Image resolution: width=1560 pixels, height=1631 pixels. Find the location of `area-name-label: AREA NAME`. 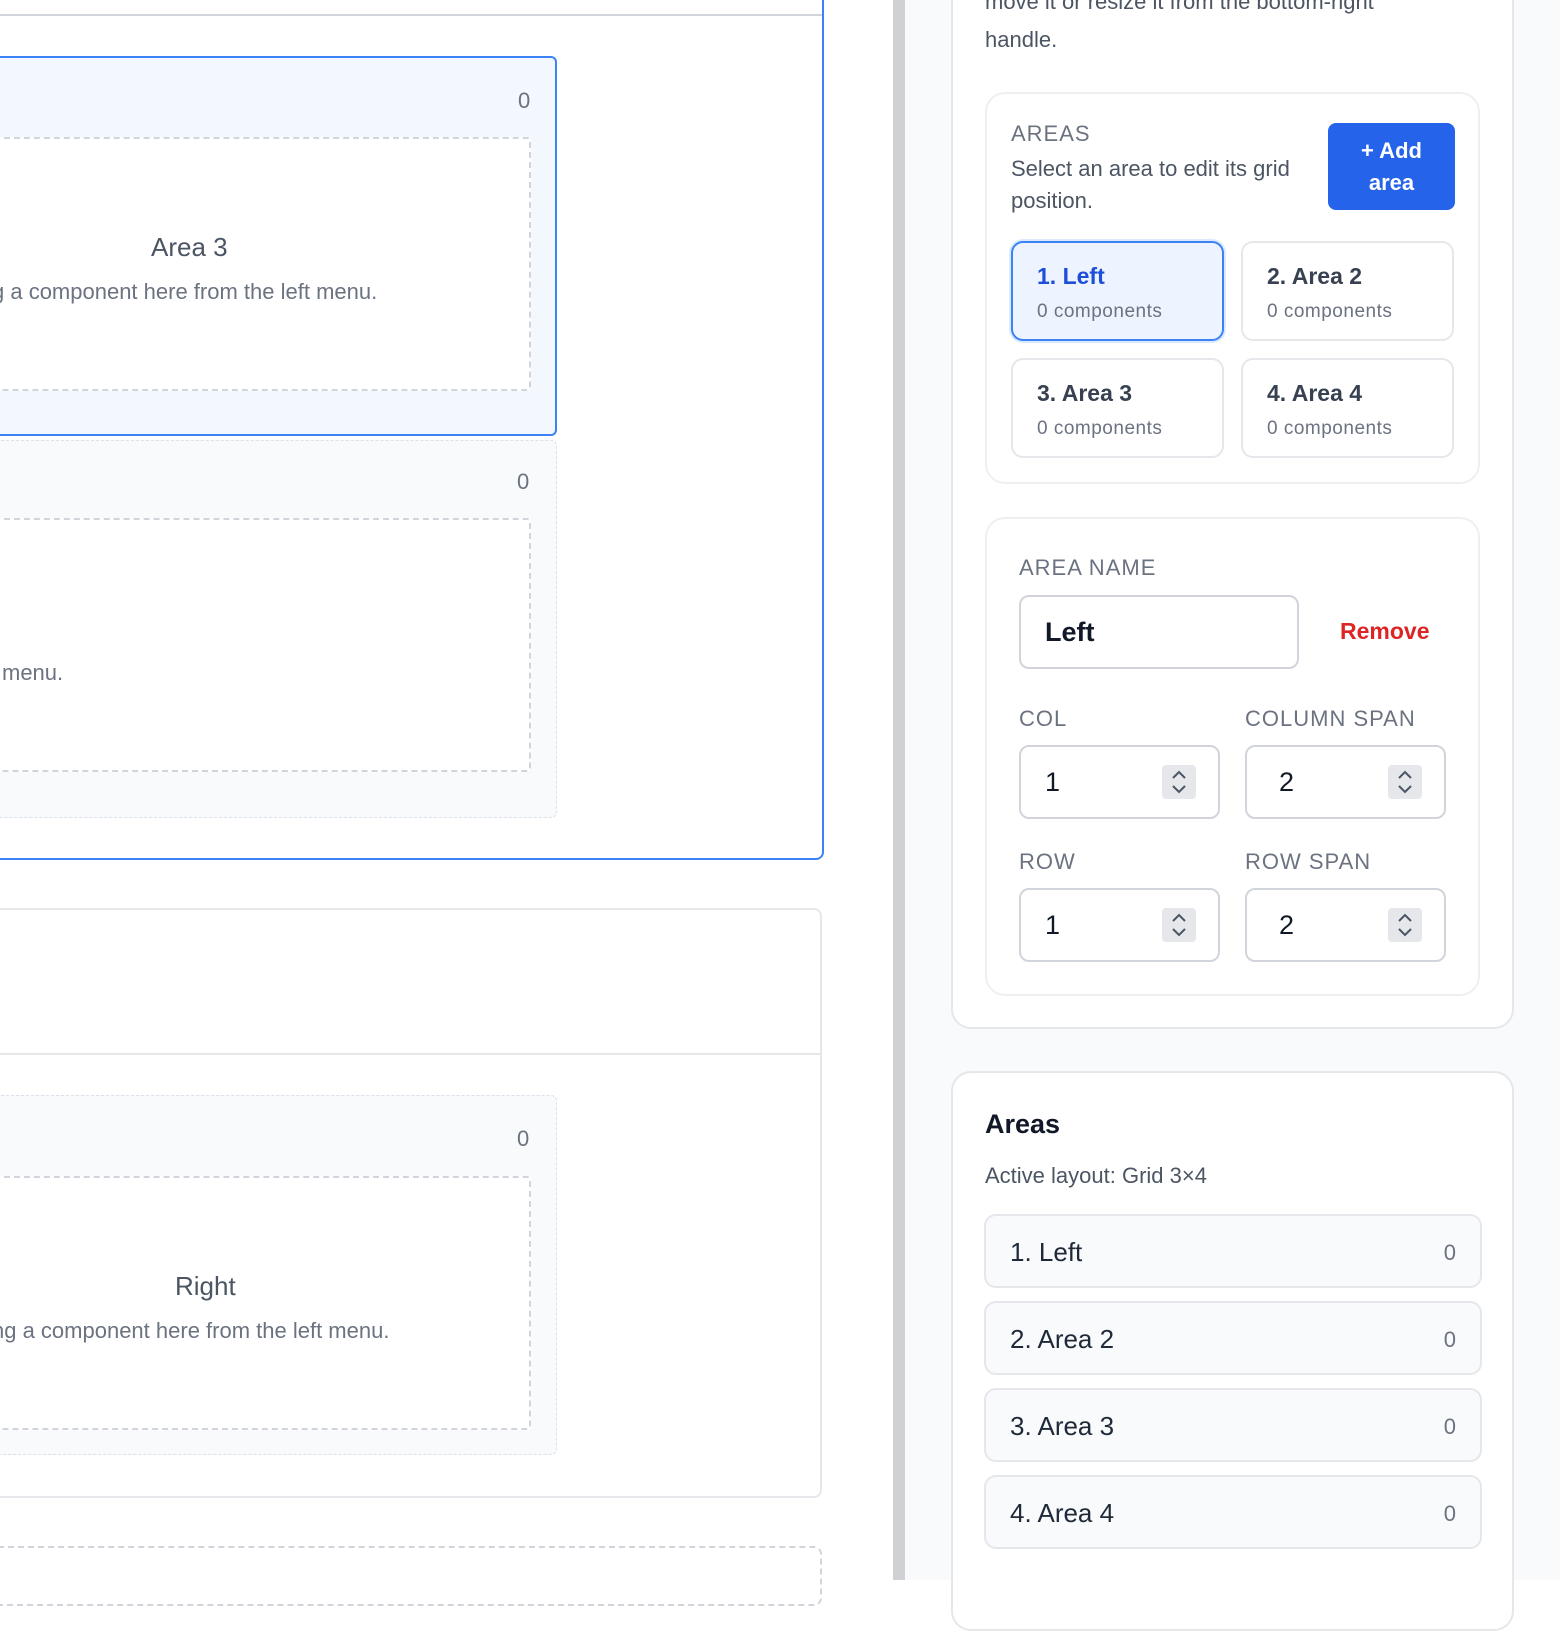

area-name-label: AREA NAME is located at coordinates (1088, 567).